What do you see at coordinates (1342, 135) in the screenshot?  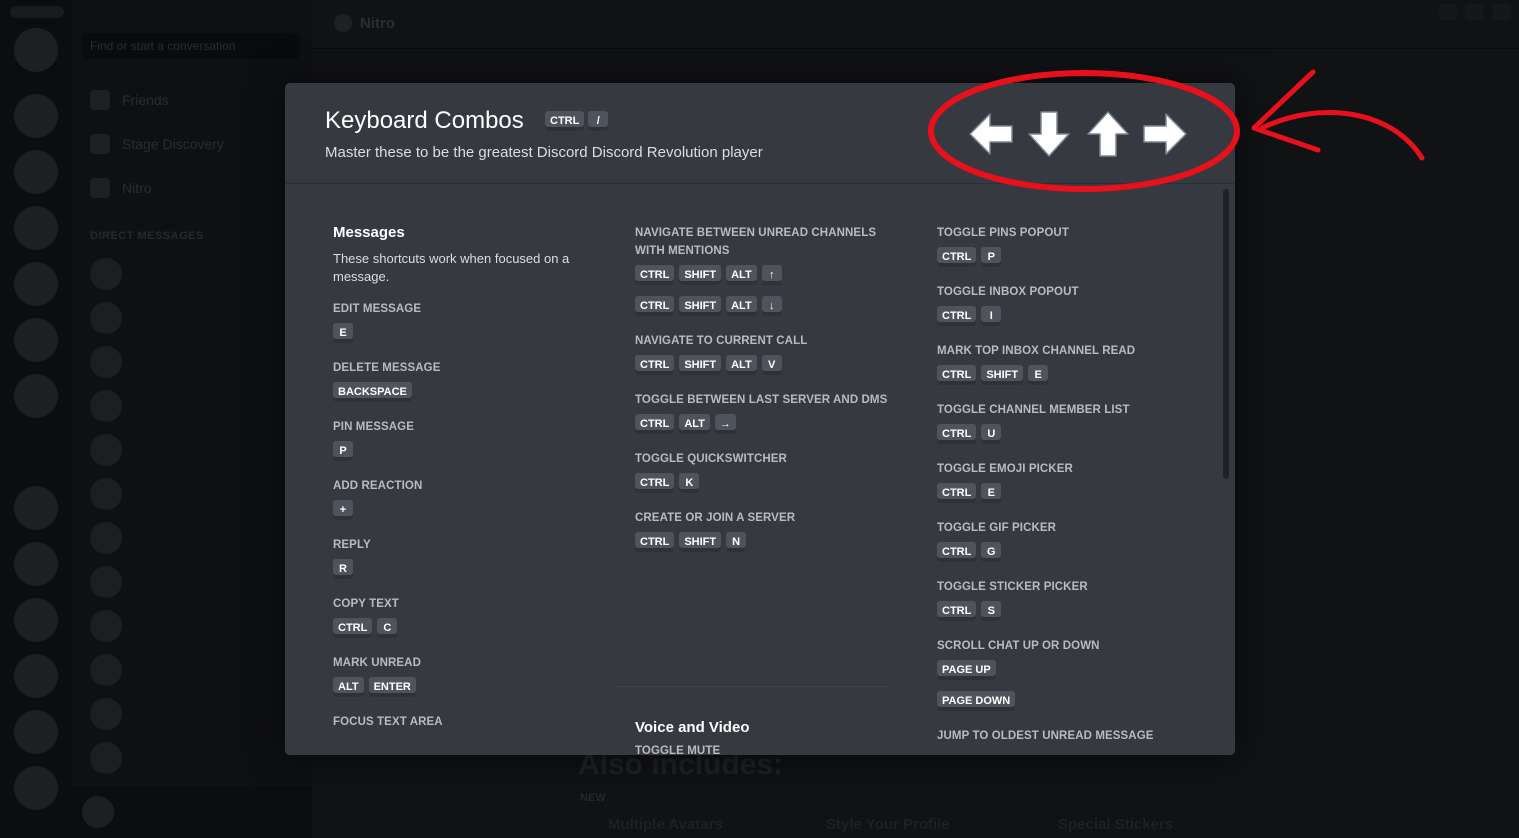 I see `annotation-arrow` at bounding box center [1342, 135].